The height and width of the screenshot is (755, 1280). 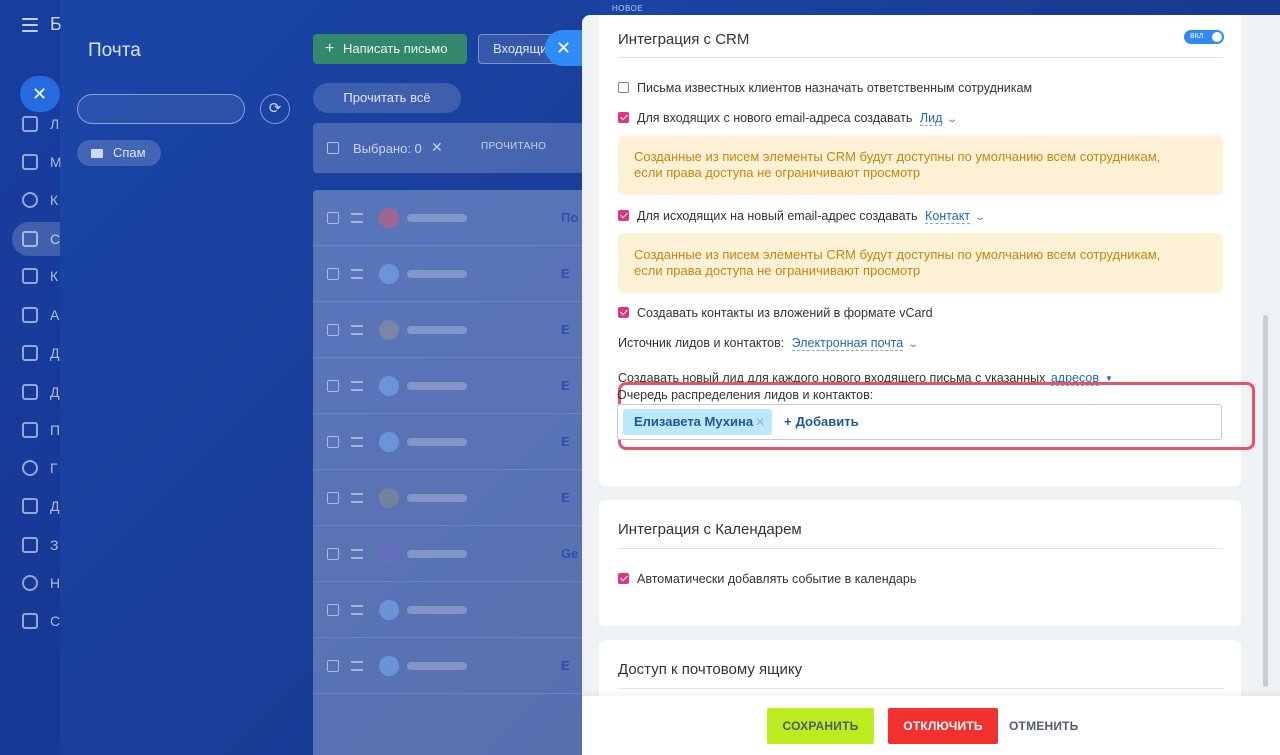 I want to click on add-queue-user-button: + Добавить, so click(x=821, y=421).